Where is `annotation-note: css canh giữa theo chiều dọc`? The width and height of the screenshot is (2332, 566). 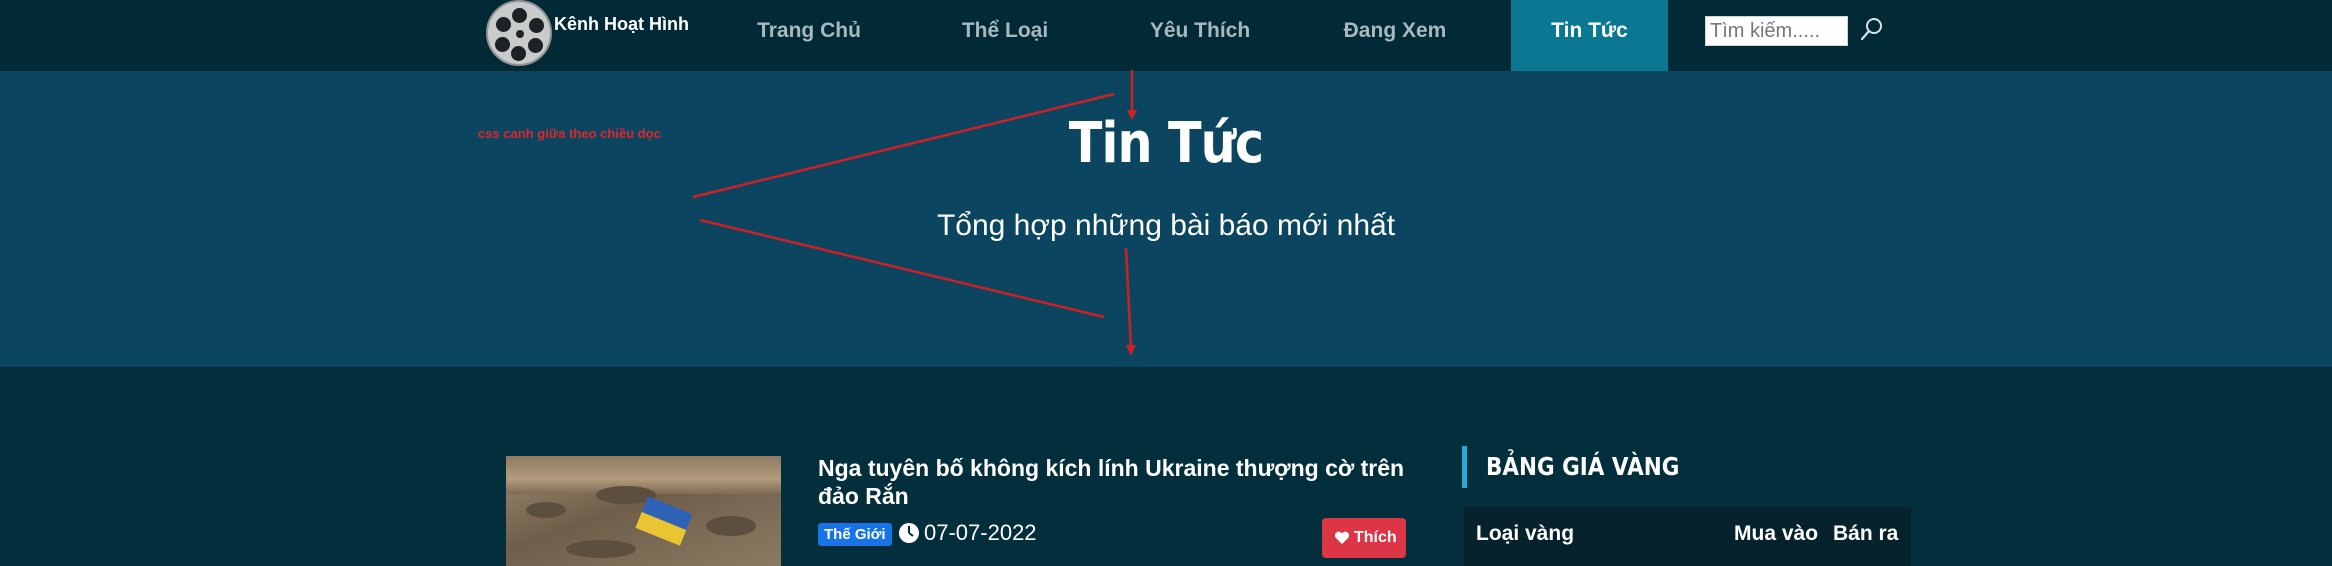 annotation-note: css canh giữa theo chiều dọc is located at coordinates (569, 133).